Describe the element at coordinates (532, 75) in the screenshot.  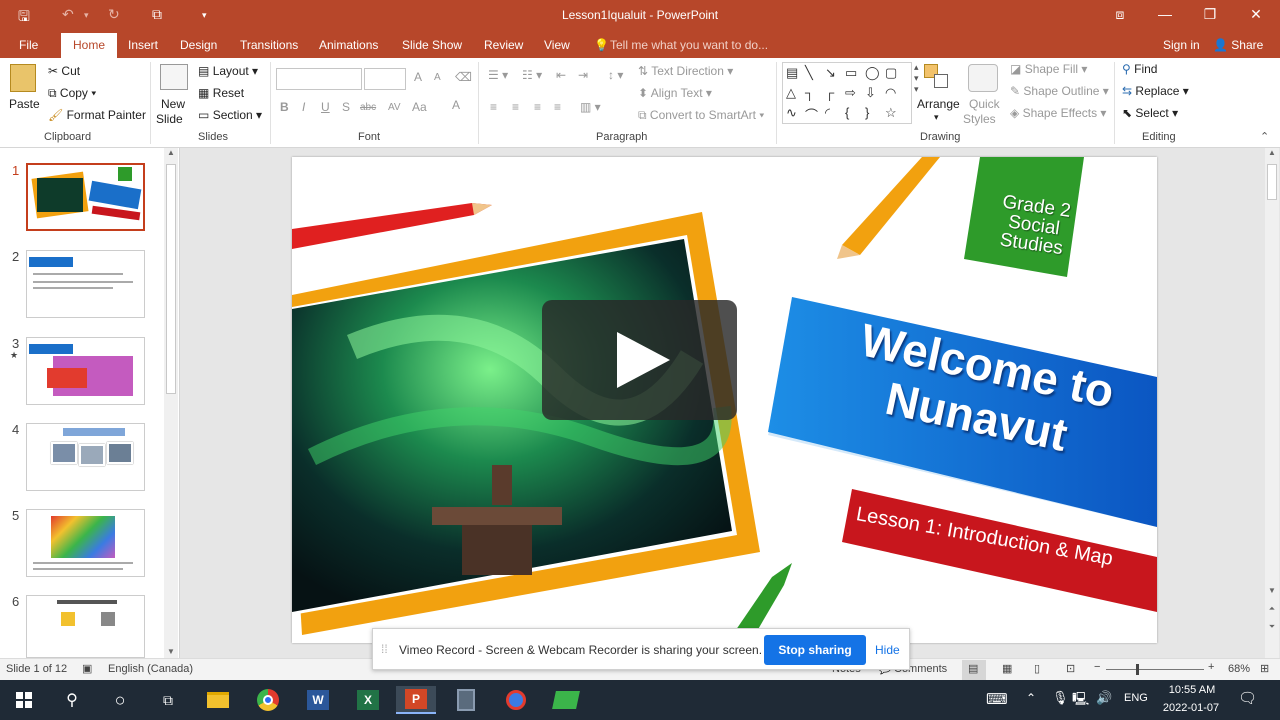
I see `numbering-icon: ☷ ▾` at that location.